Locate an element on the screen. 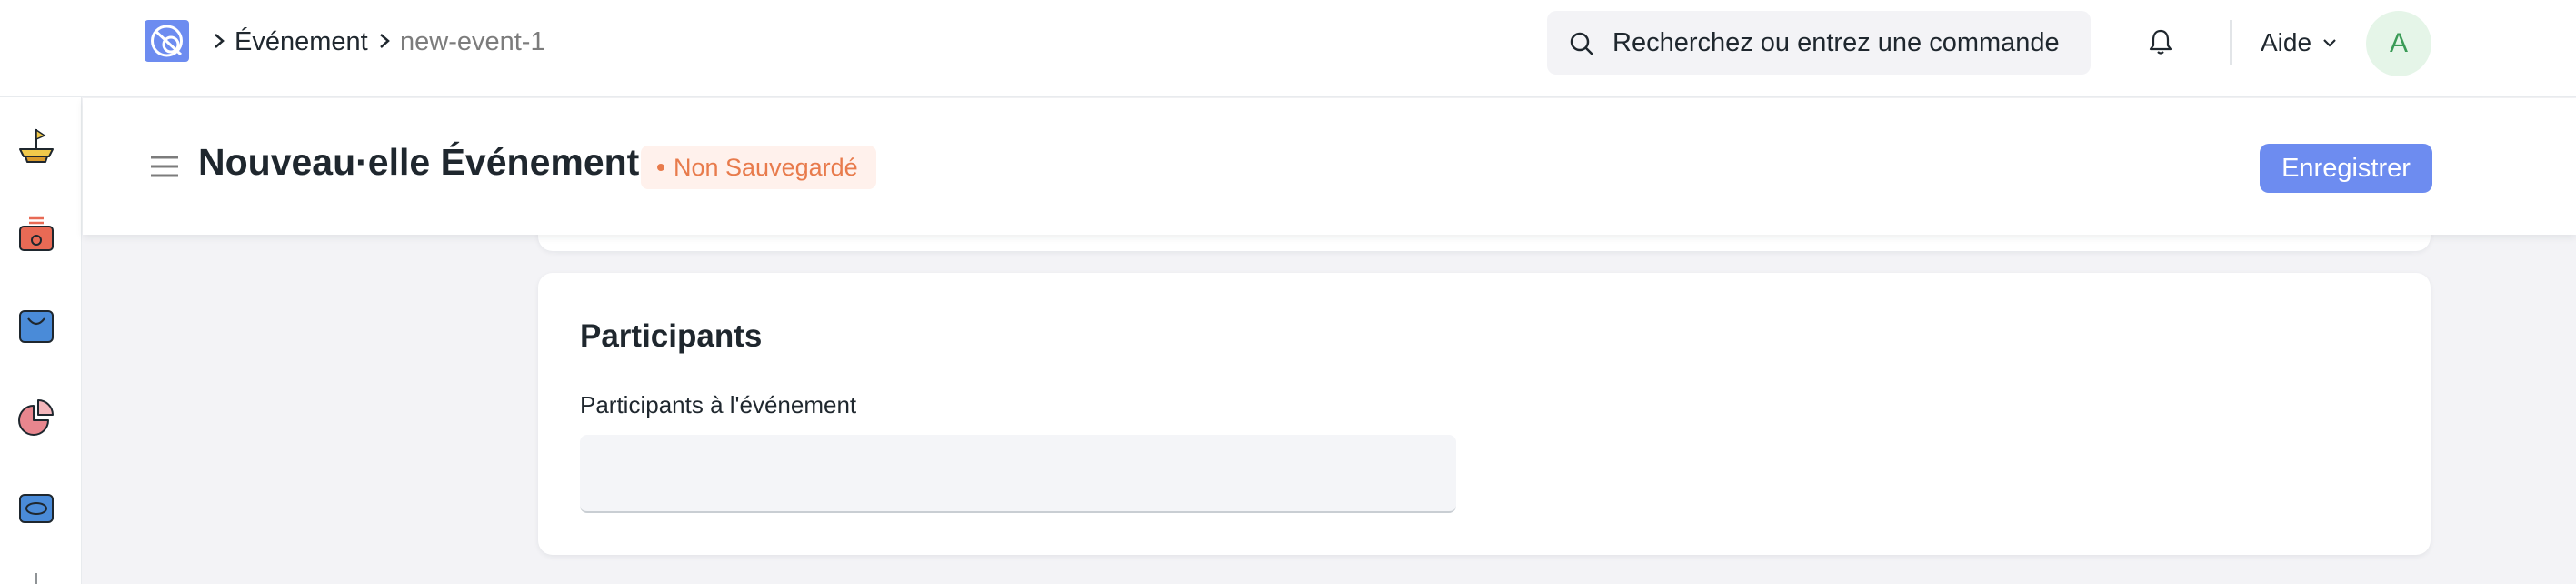 The image size is (2576, 584). app-logo-icon is located at coordinates (167, 41).